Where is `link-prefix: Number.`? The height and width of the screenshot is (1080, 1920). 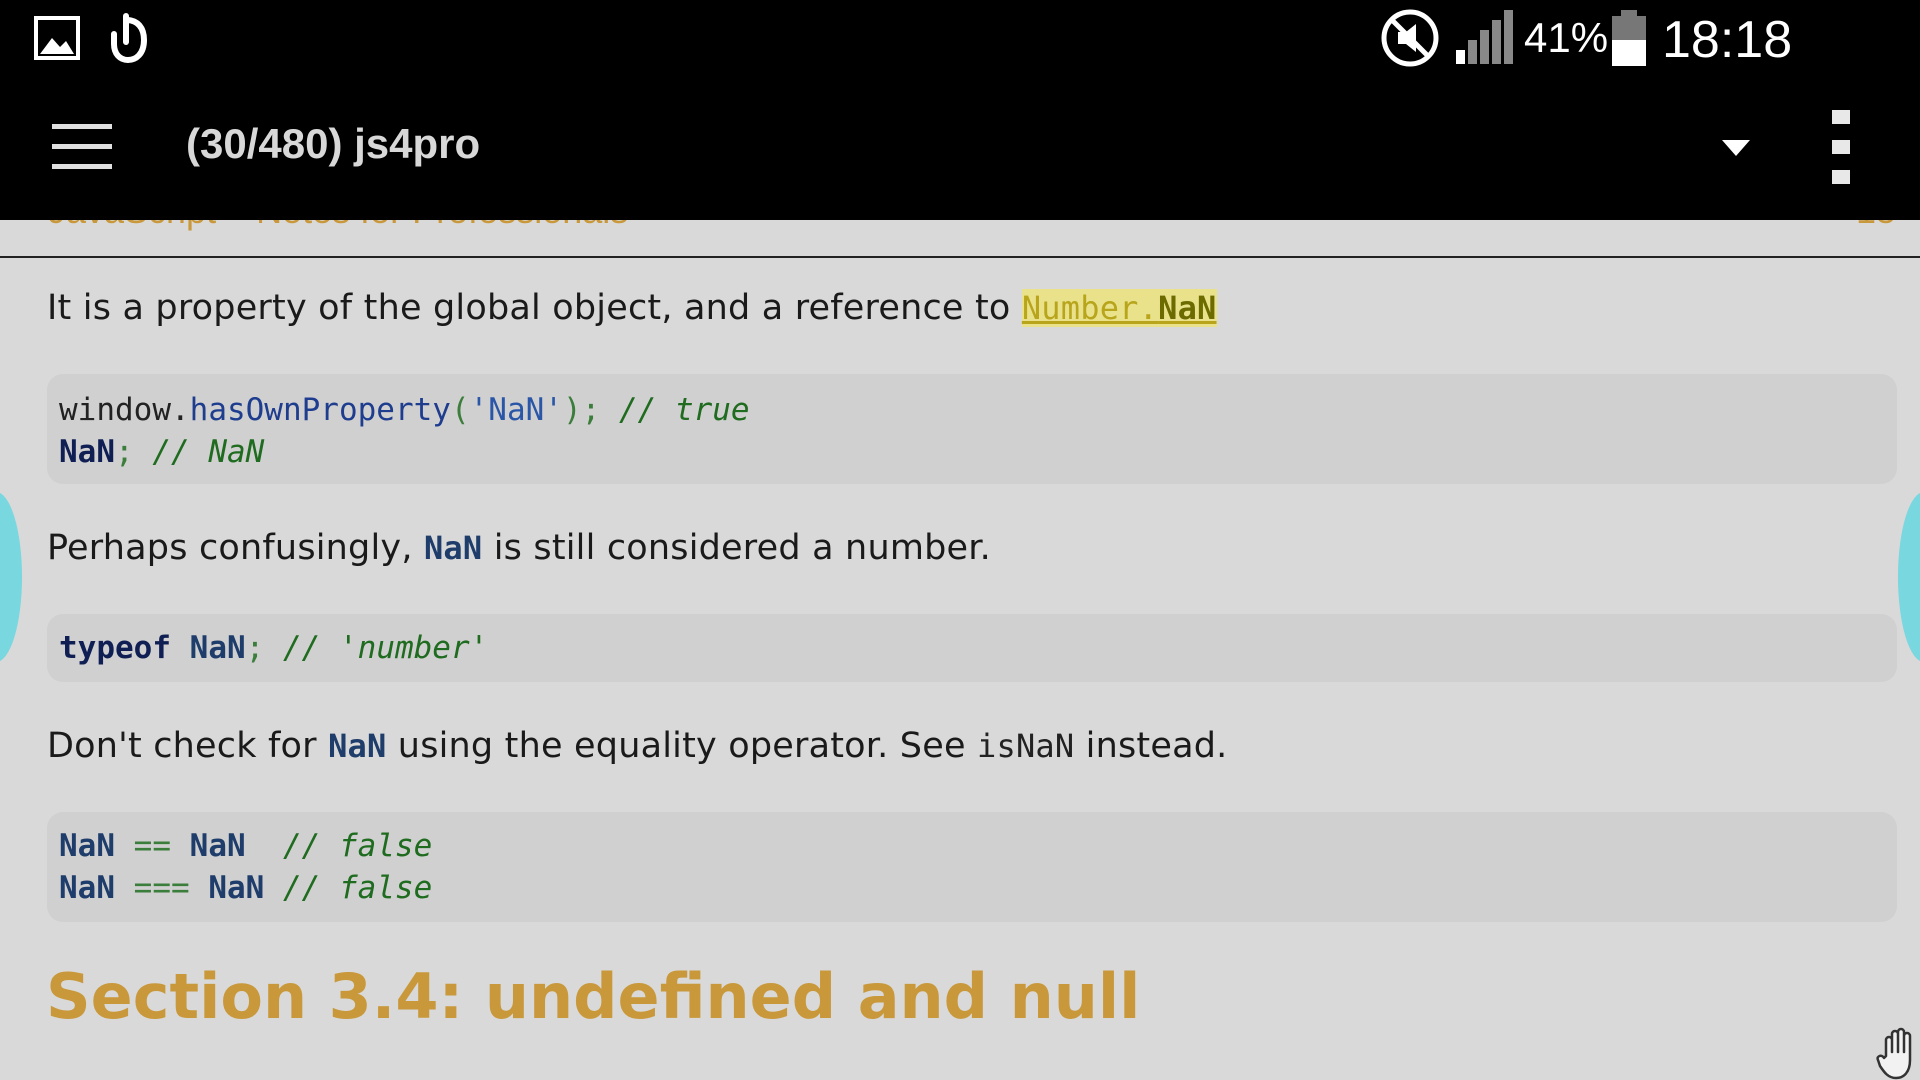
link-prefix: Number. is located at coordinates (1090, 308).